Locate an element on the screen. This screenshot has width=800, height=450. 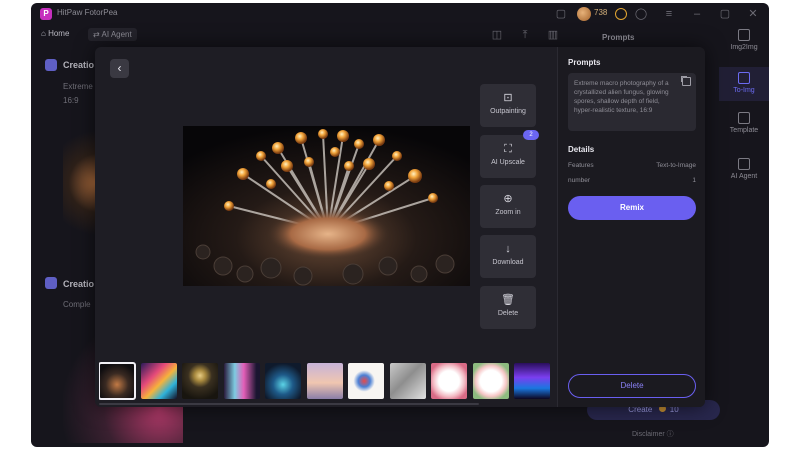
trash-icon: ▥ is located at coordinates (553, 35).